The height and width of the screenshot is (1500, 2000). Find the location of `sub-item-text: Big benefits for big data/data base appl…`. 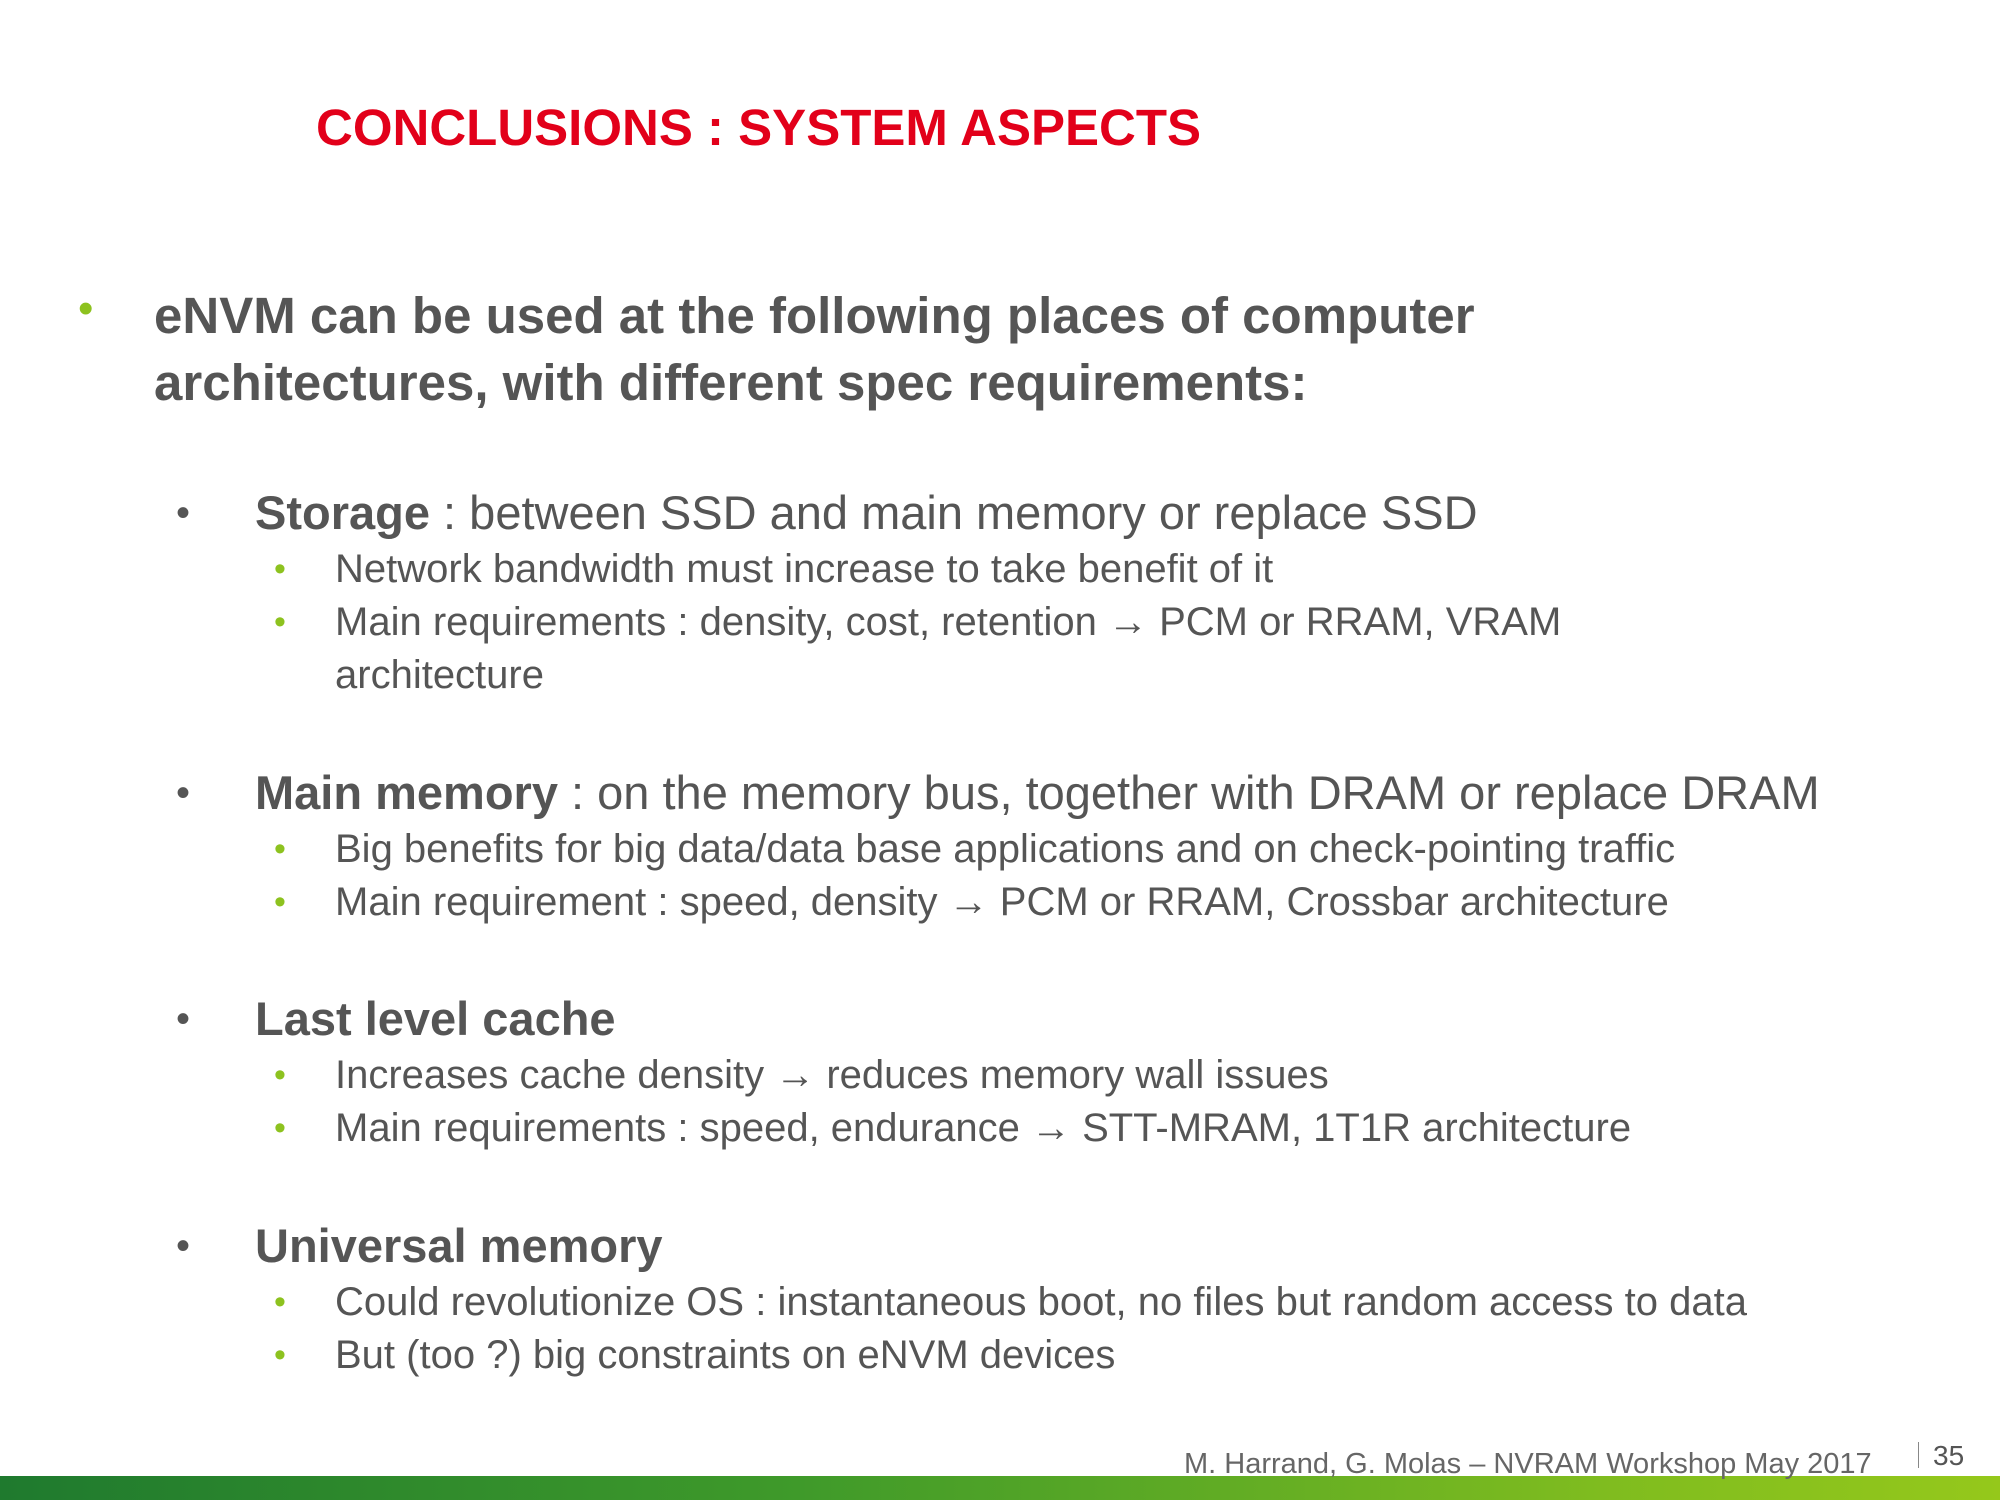

sub-item-text: Big benefits for big data/data base appl… is located at coordinates (1005, 849).